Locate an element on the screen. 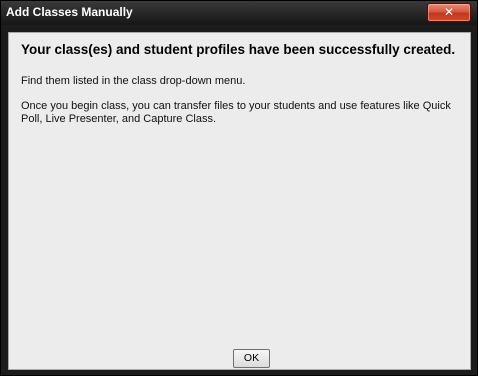 This screenshot has height=376, width=478. close-button: ✕ is located at coordinates (449, 12).